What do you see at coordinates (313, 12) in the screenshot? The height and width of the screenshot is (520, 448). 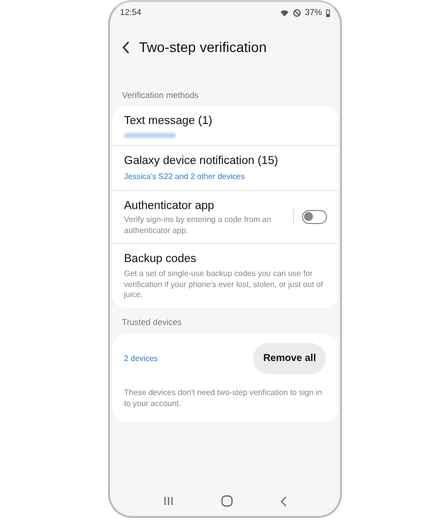 I see `battery-level: 37%` at bounding box center [313, 12].